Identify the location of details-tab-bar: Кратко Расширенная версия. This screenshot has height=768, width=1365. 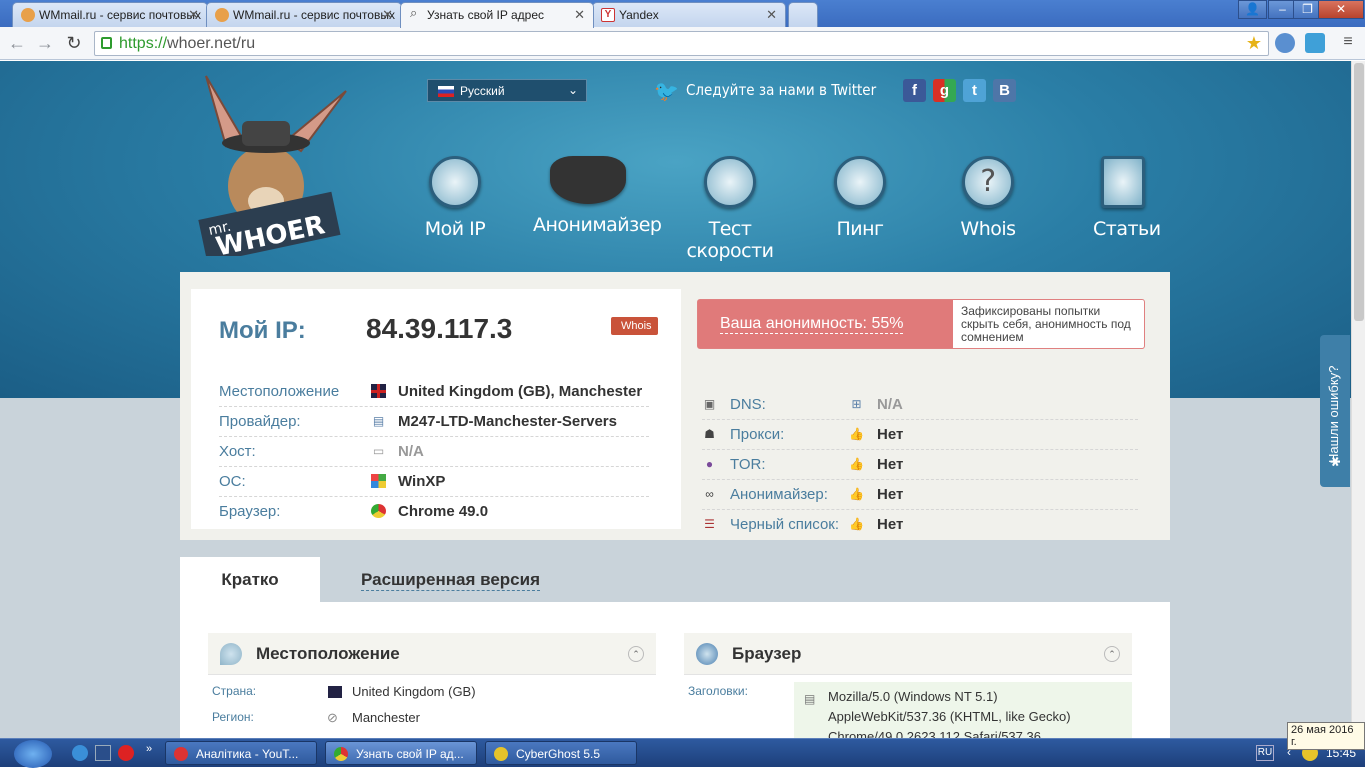
(675, 579).